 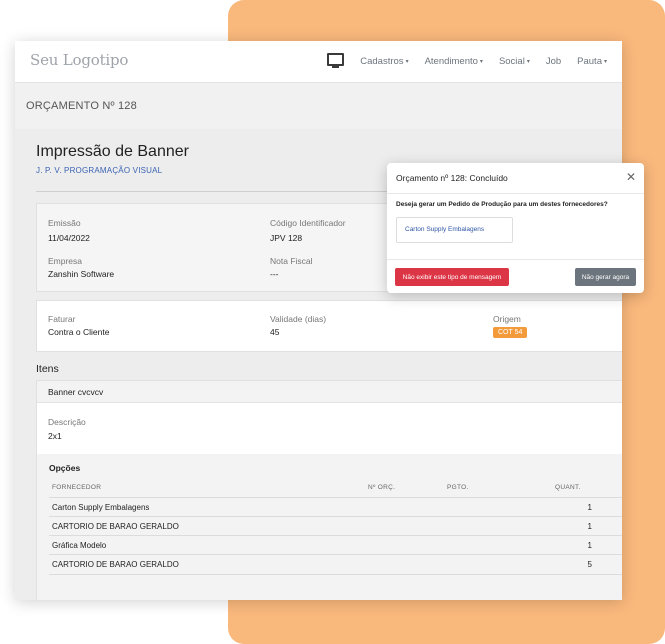 What do you see at coordinates (55, 436) in the screenshot?
I see `description-value: 2x1` at bounding box center [55, 436].